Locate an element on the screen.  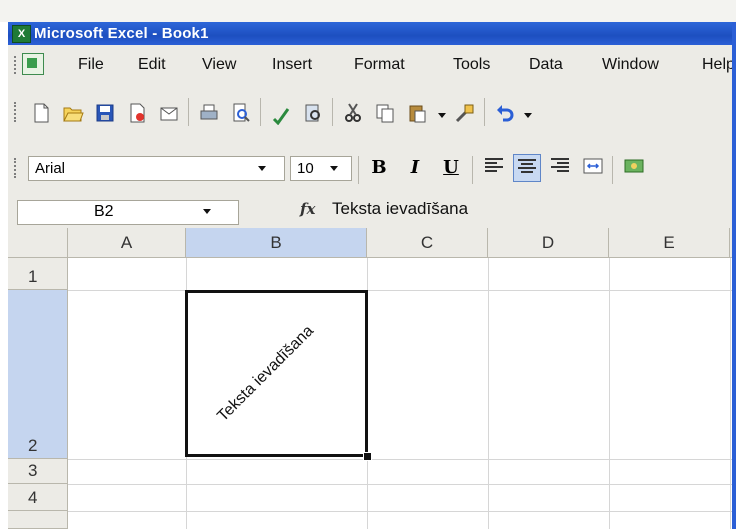
email-icon is located at coordinates (169, 113).